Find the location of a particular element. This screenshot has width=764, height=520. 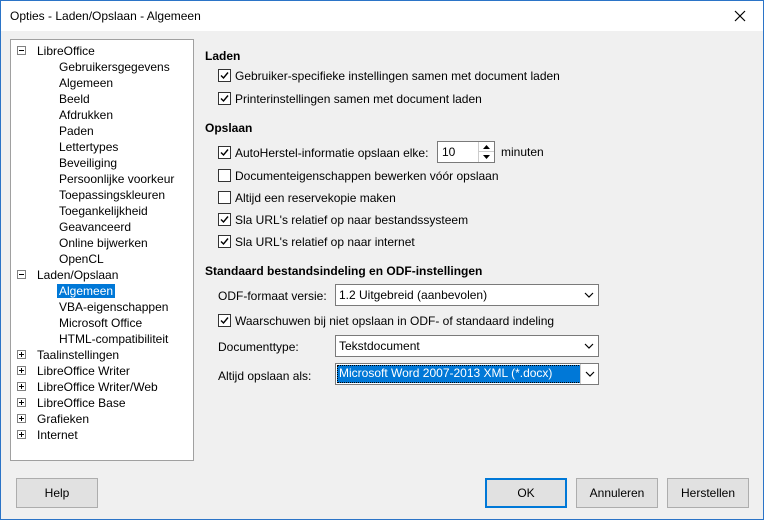

tree-item-vba-eigenschappen: VBA-eigenschappen is located at coordinates (113, 307).